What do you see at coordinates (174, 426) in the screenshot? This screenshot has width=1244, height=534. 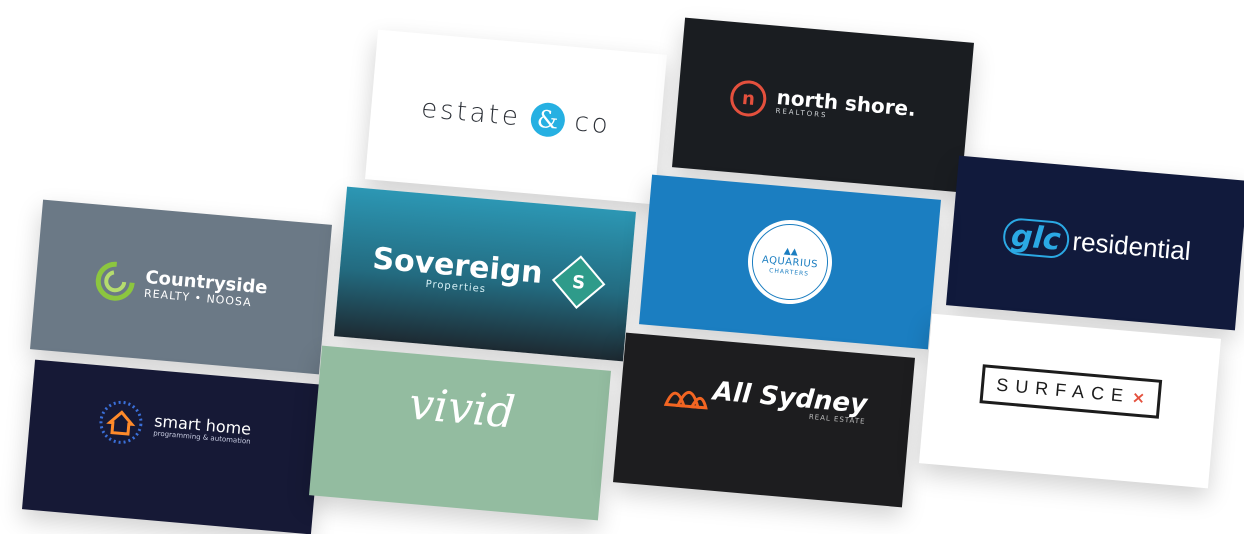 I see `smart-home-logo: smart home programming & automation` at bounding box center [174, 426].